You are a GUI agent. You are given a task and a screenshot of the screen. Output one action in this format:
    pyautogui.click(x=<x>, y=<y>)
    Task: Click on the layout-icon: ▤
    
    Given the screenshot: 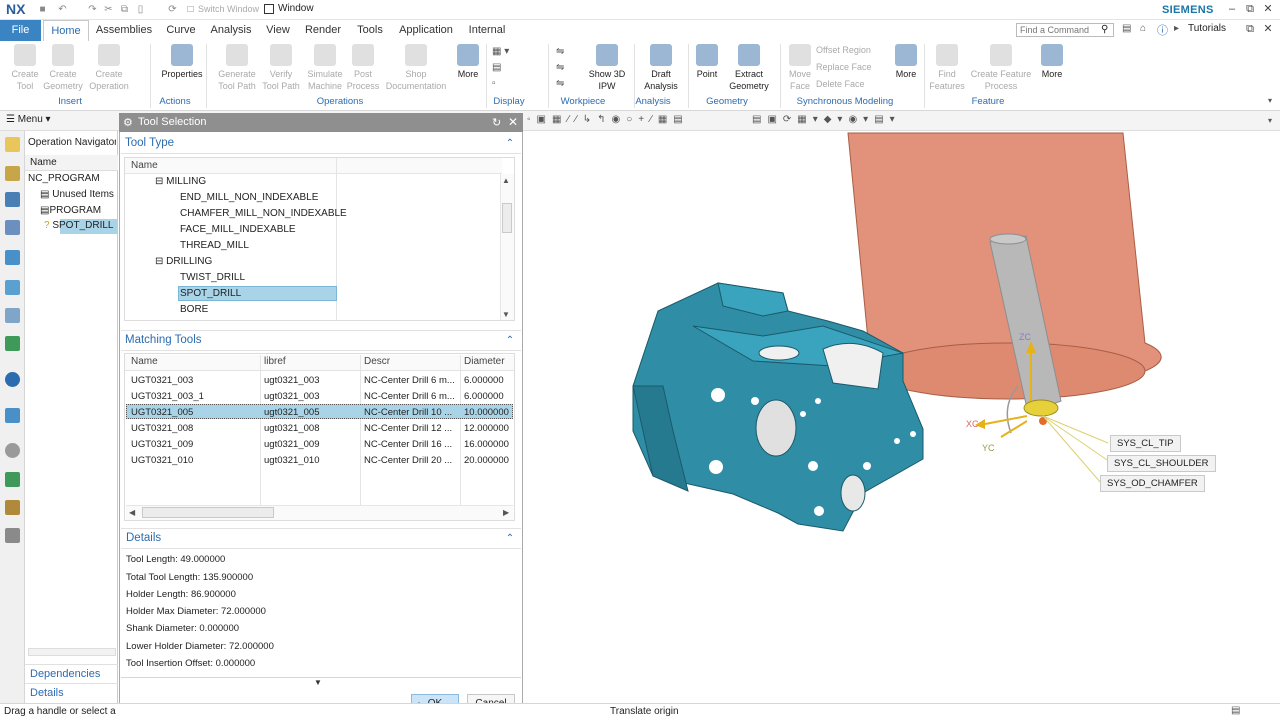 What is the action you would take?
    pyautogui.click(x=1126, y=28)
    